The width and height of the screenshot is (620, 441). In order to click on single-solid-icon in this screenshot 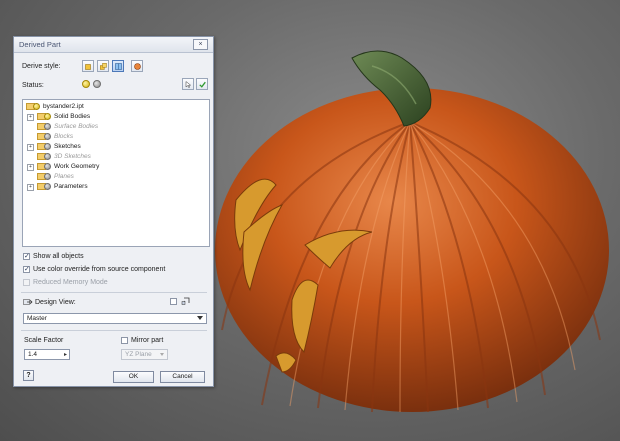, I will do `click(88, 67)`.